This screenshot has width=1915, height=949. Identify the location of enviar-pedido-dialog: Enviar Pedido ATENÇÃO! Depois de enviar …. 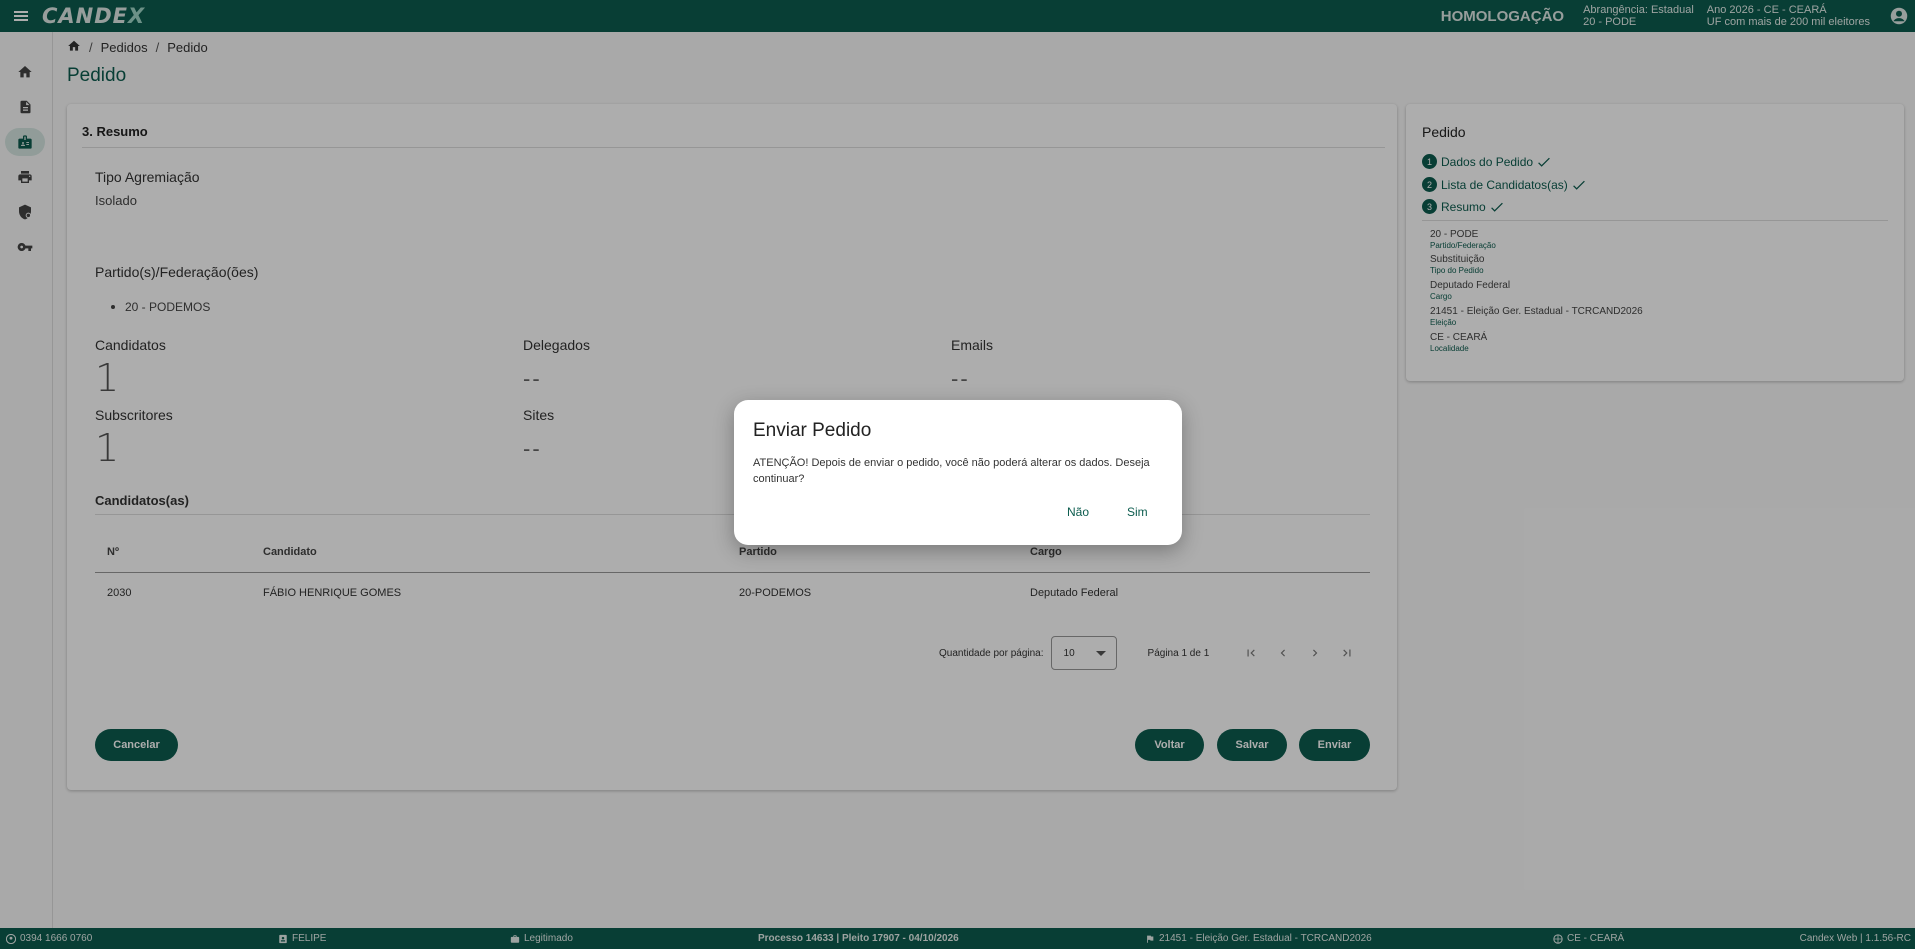
(958, 472).